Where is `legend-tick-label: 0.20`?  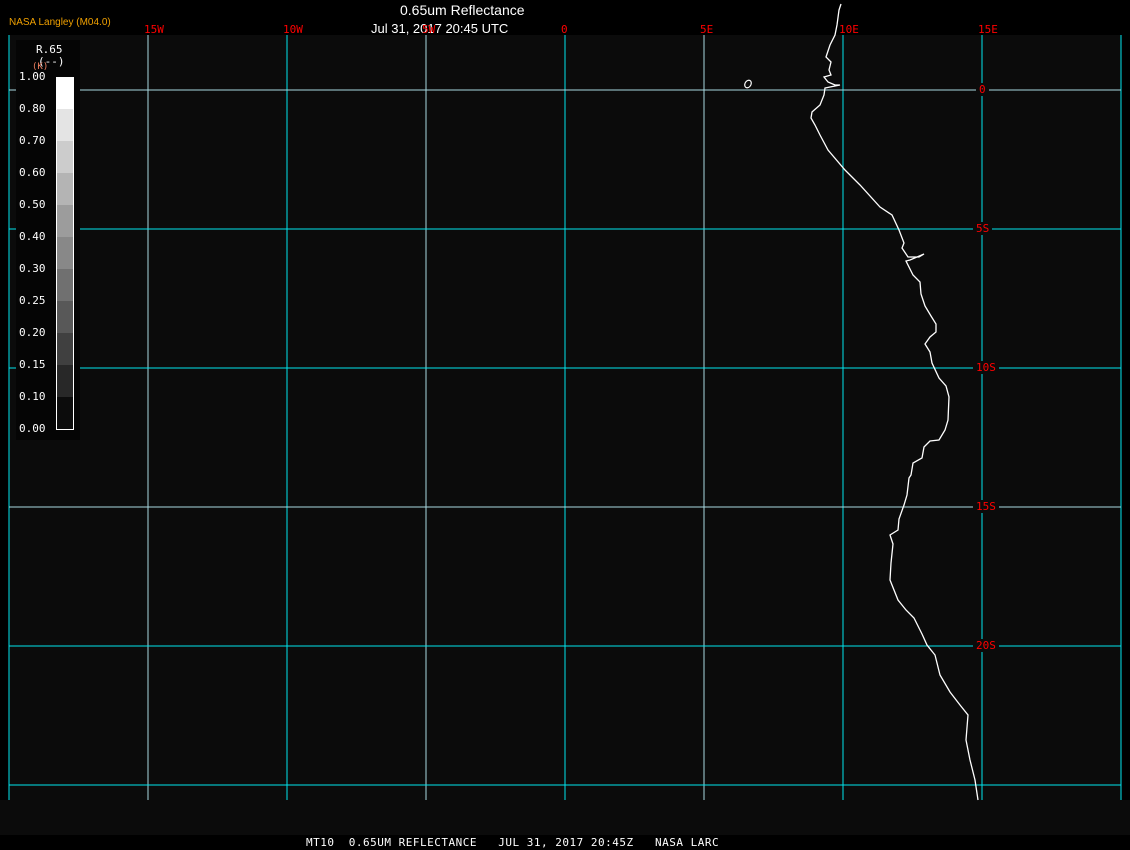 legend-tick-label: 0.20 is located at coordinates (32, 332).